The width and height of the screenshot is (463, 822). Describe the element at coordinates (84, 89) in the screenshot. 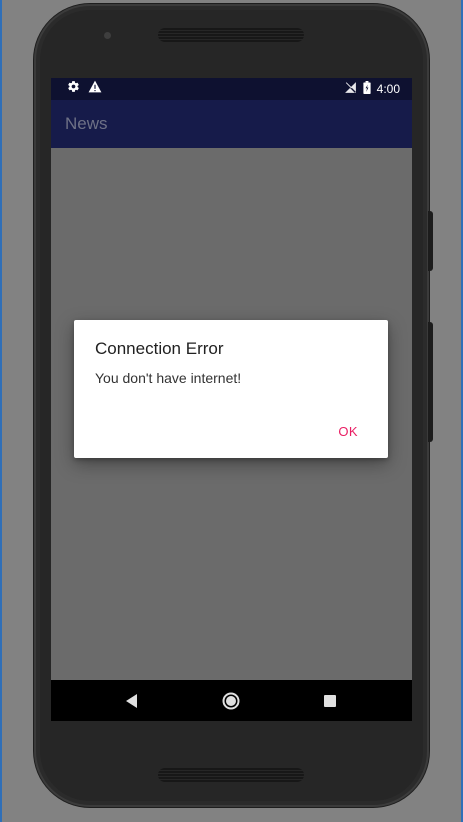

I see `status-left-icons` at that location.